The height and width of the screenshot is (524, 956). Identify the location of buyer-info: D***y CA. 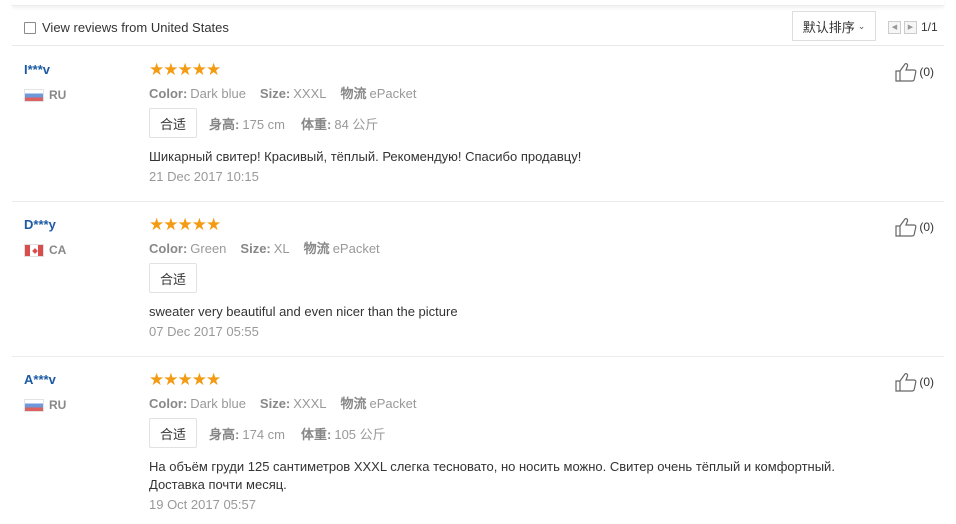
(45, 237).